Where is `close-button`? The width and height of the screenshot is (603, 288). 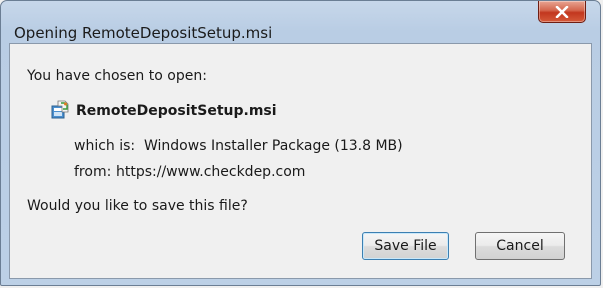 close-button is located at coordinates (562, 12).